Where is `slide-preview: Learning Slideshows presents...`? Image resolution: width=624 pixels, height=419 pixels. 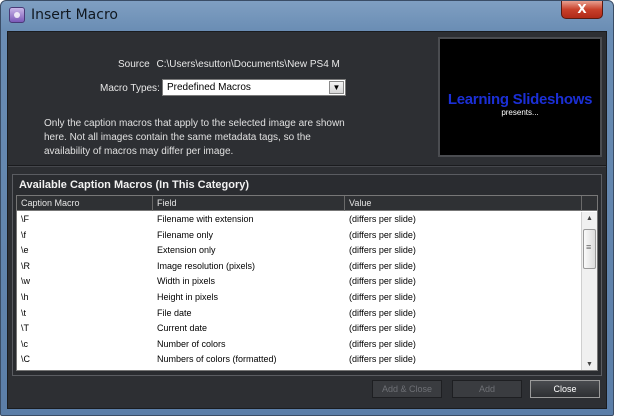
slide-preview: Learning Slideshows presents... is located at coordinates (520, 97).